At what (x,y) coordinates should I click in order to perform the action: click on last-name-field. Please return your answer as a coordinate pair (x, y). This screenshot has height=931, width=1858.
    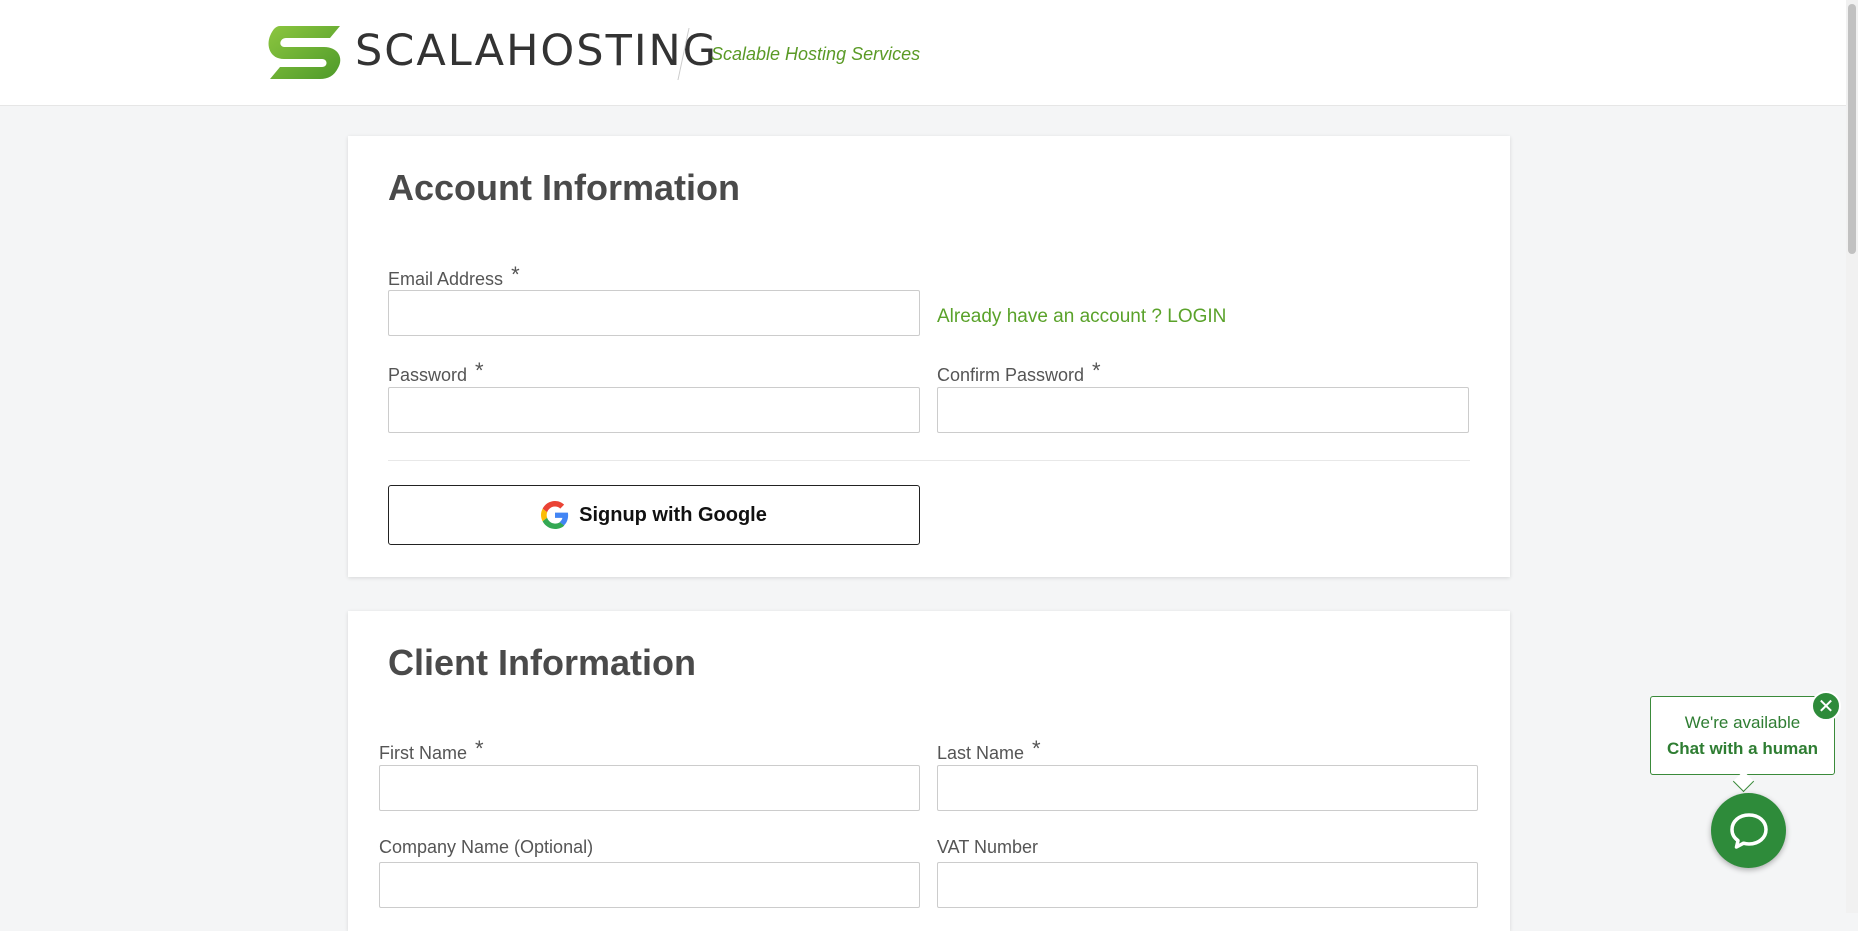
    Looking at the image, I should click on (1207, 788).